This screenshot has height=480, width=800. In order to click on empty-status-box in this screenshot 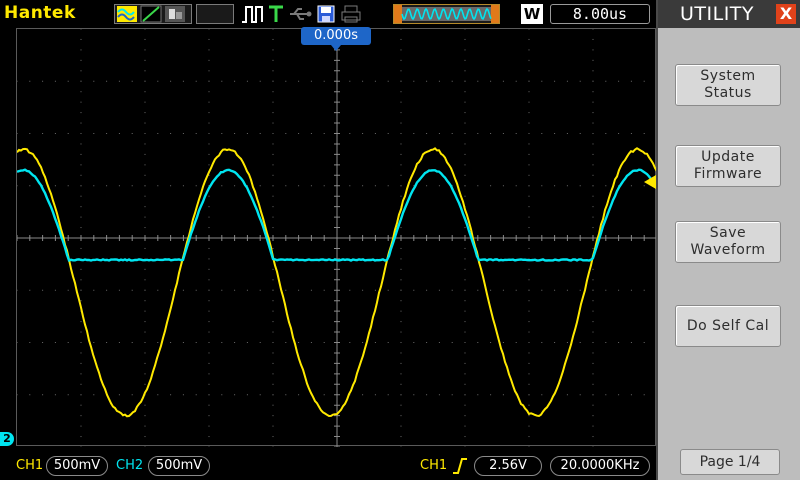, I will do `click(215, 14)`.